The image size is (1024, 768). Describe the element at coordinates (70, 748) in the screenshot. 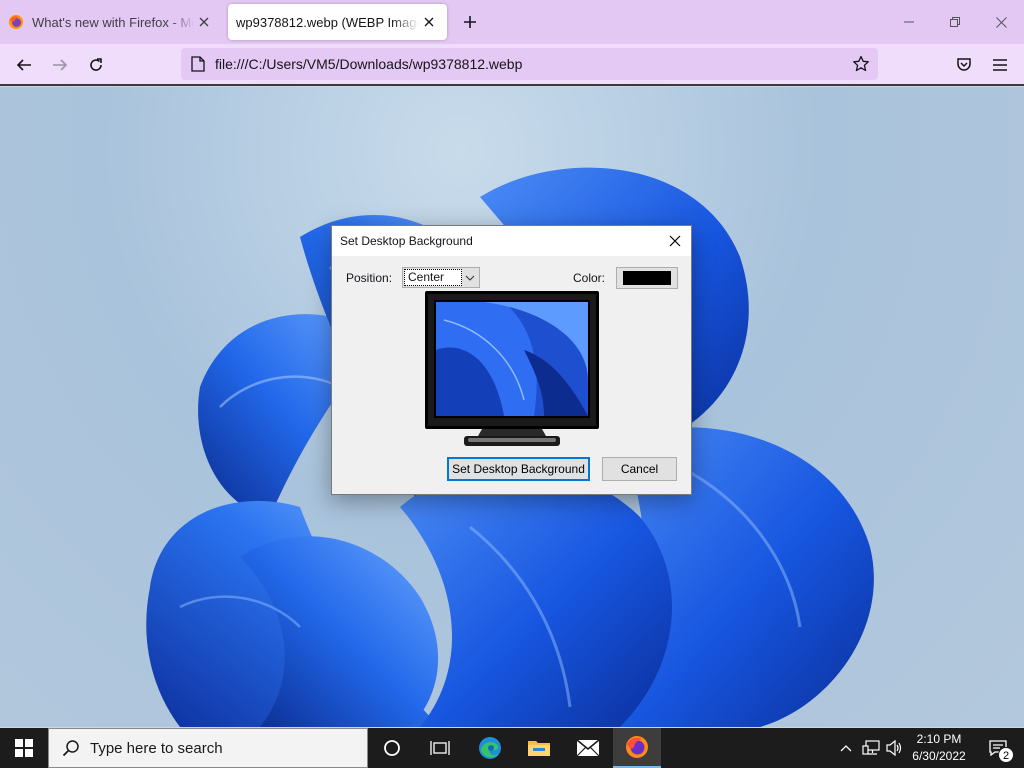

I see `search-icon` at that location.